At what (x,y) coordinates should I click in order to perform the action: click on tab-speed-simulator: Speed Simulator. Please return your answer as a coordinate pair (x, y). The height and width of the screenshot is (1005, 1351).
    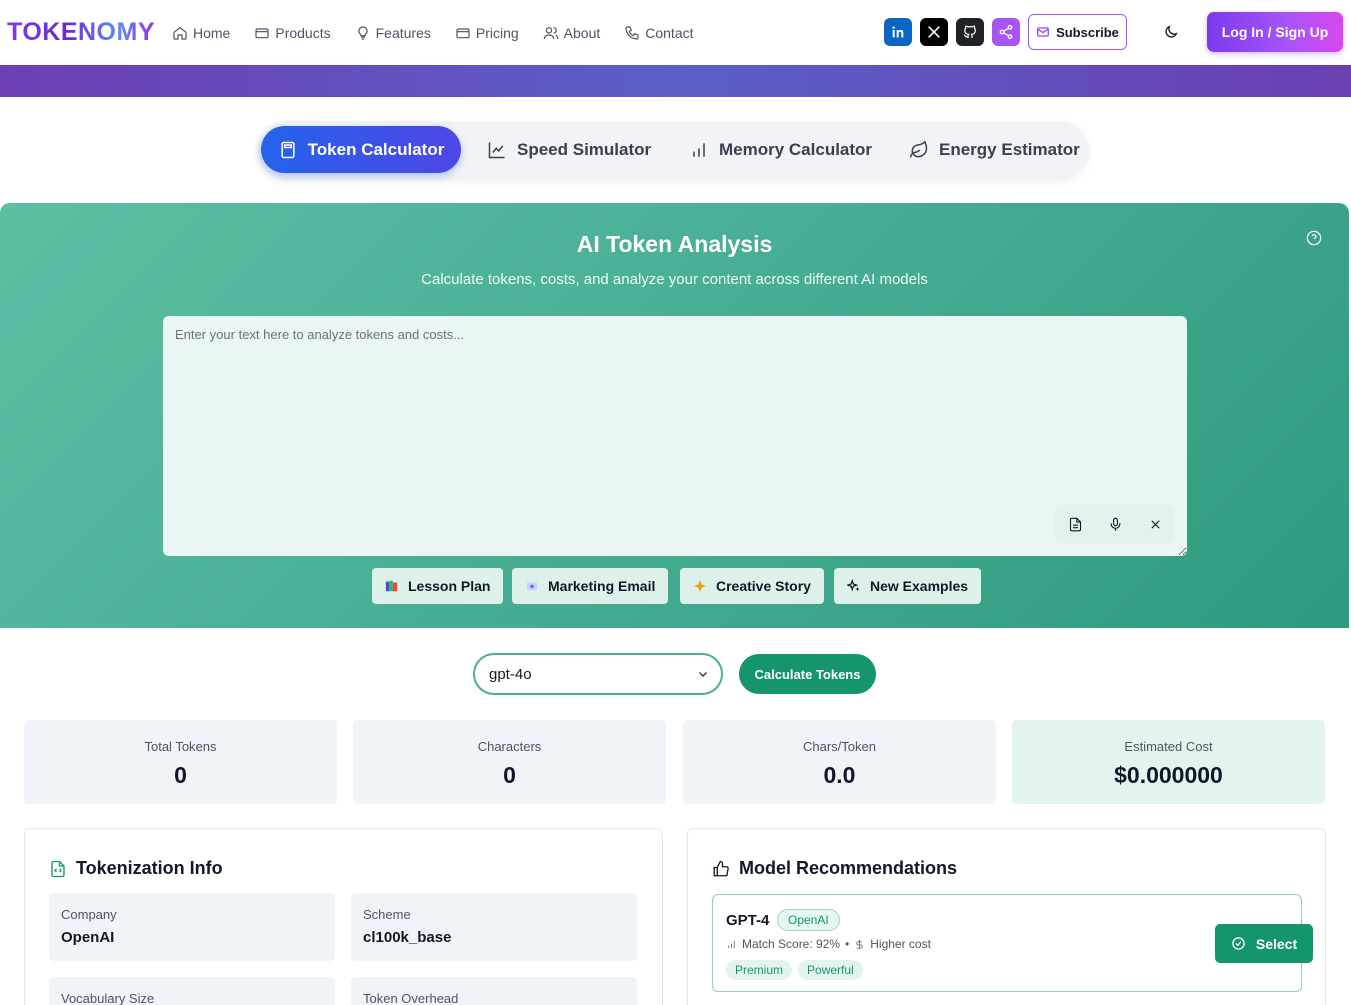
    Looking at the image, I should click on (569, 149).